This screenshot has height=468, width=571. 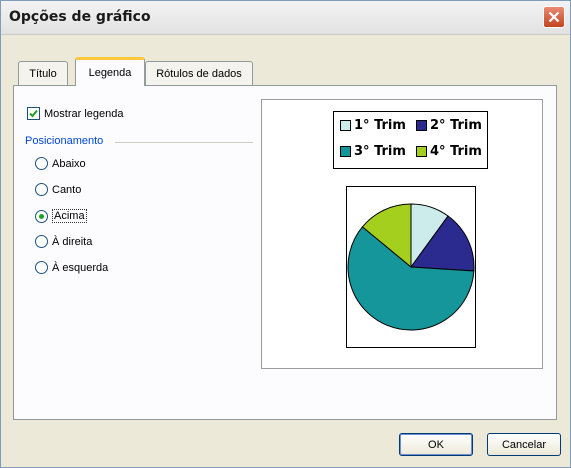 I want to click on cancel-button-label: Cancelar, so click(x=524, y=444).